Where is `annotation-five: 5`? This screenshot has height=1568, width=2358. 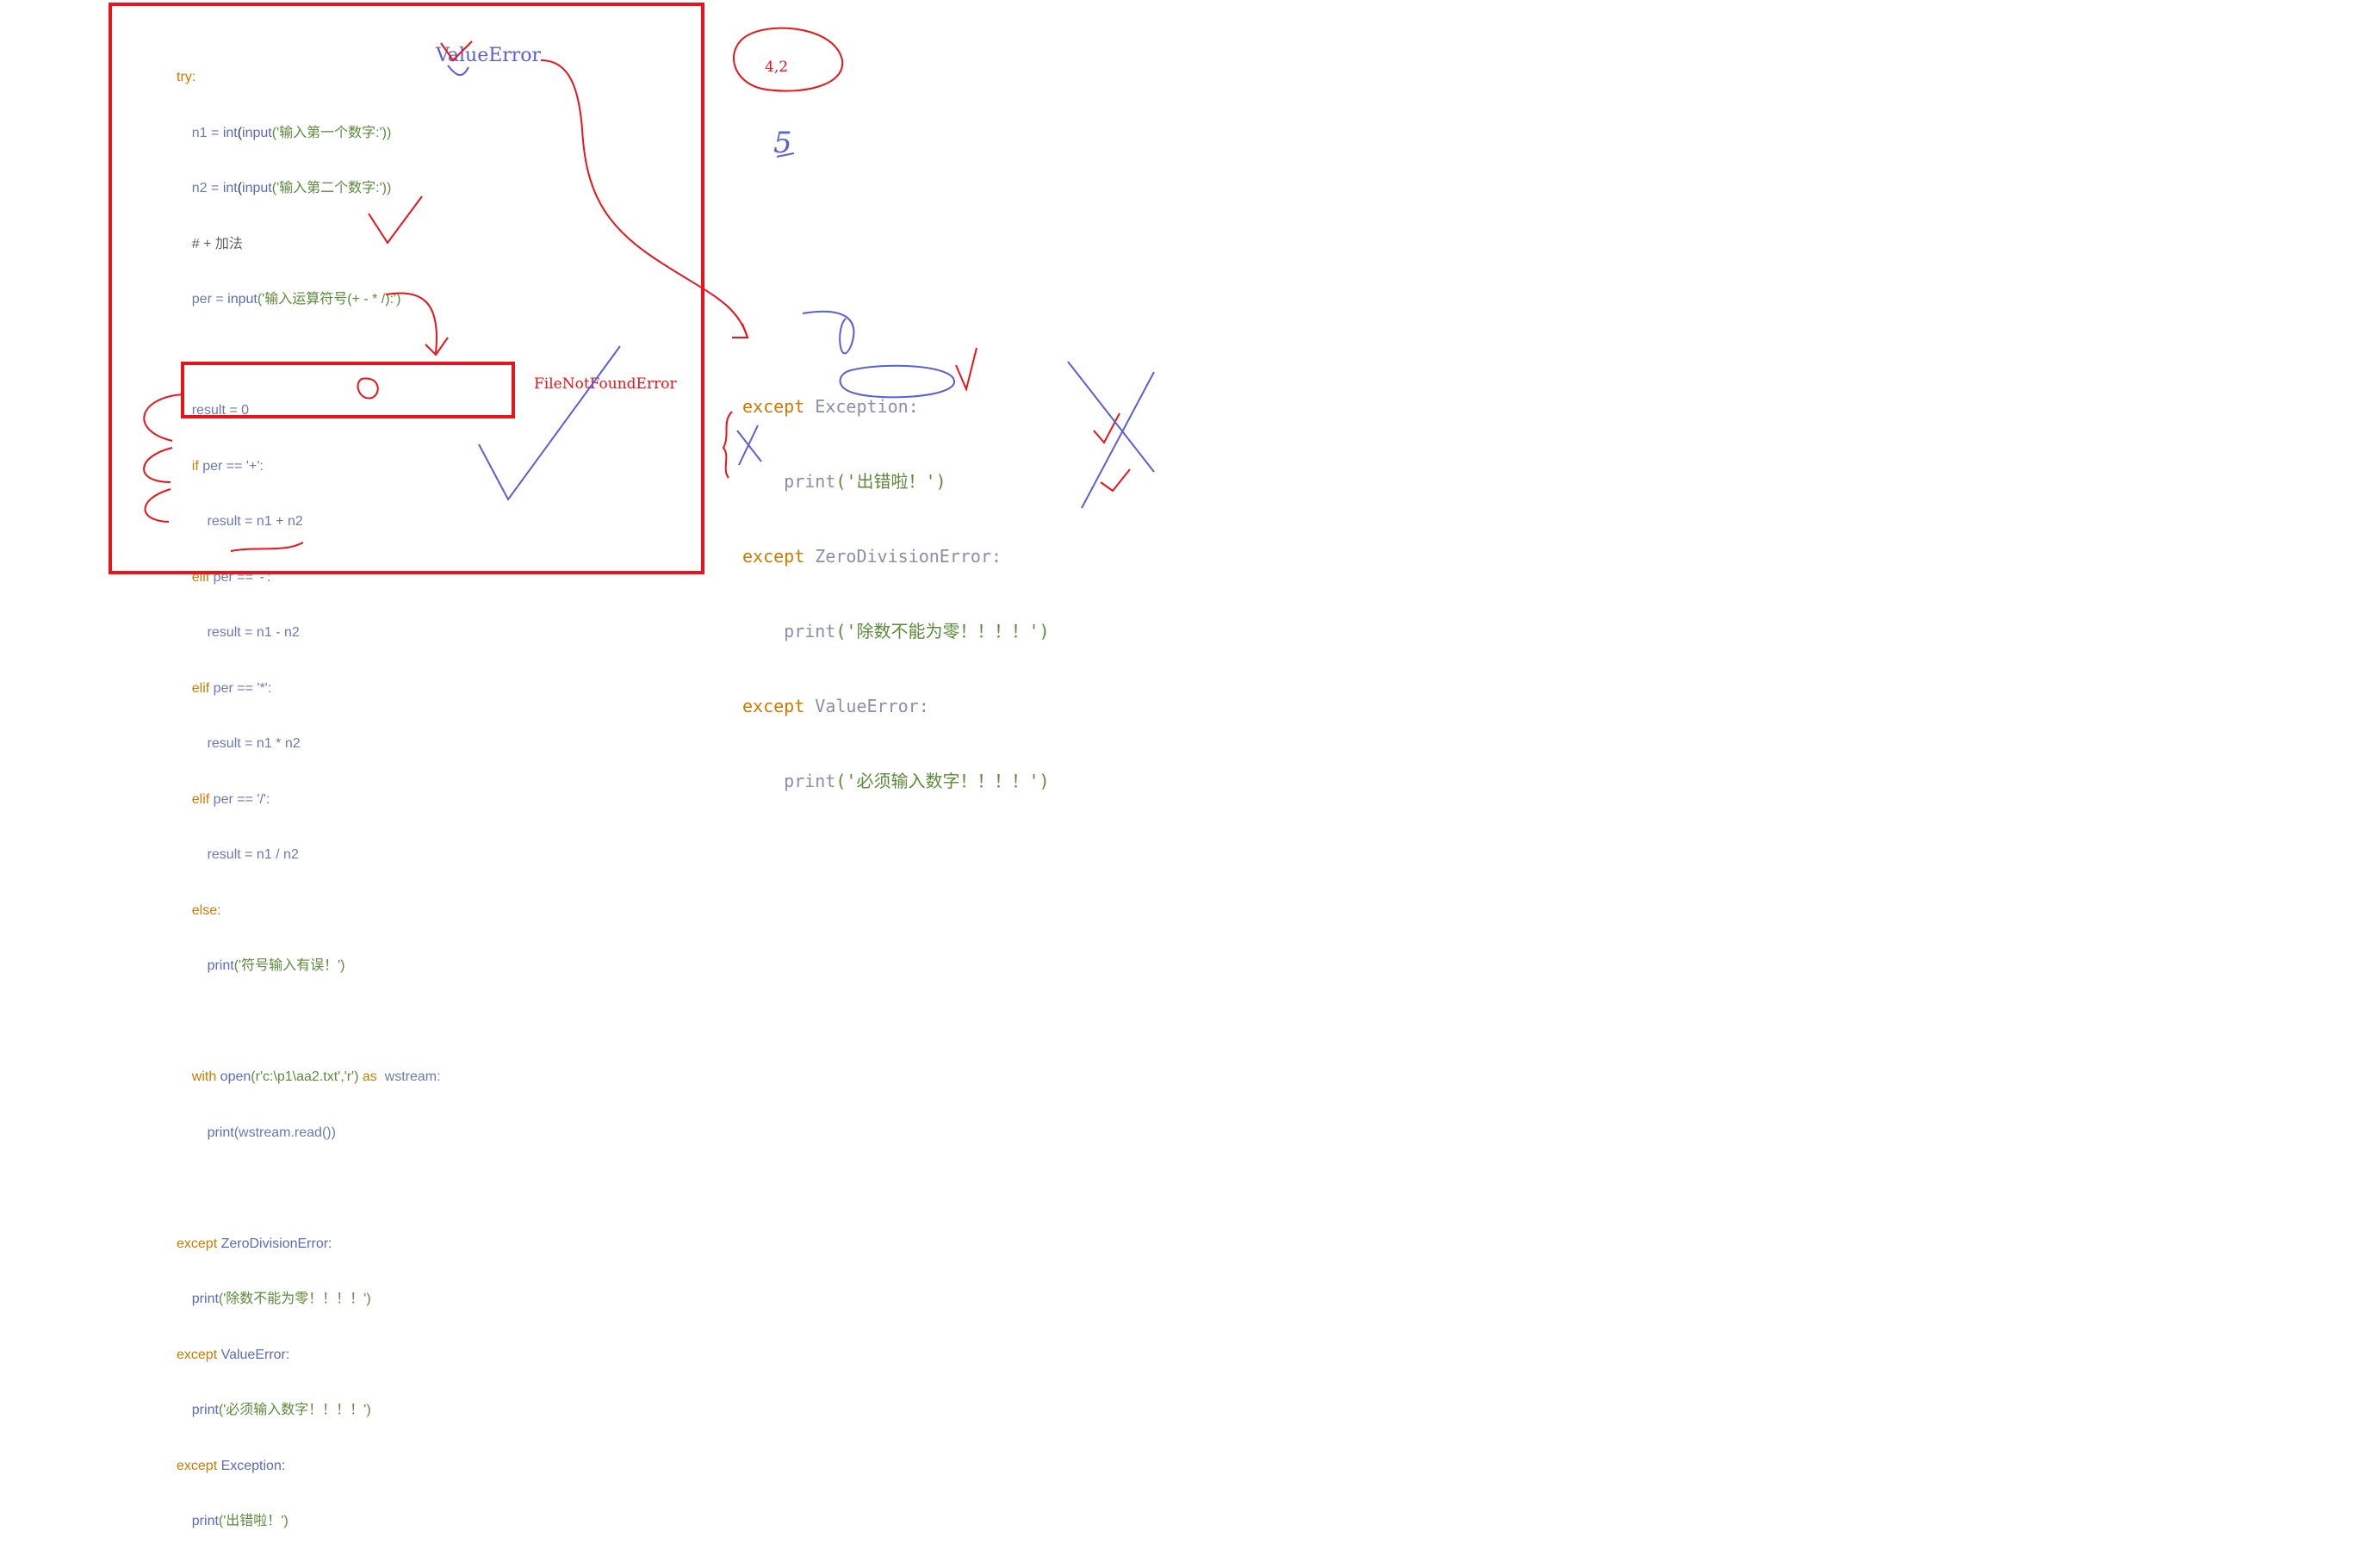
annotation-five: 5 is located at coordinates (782, 143).